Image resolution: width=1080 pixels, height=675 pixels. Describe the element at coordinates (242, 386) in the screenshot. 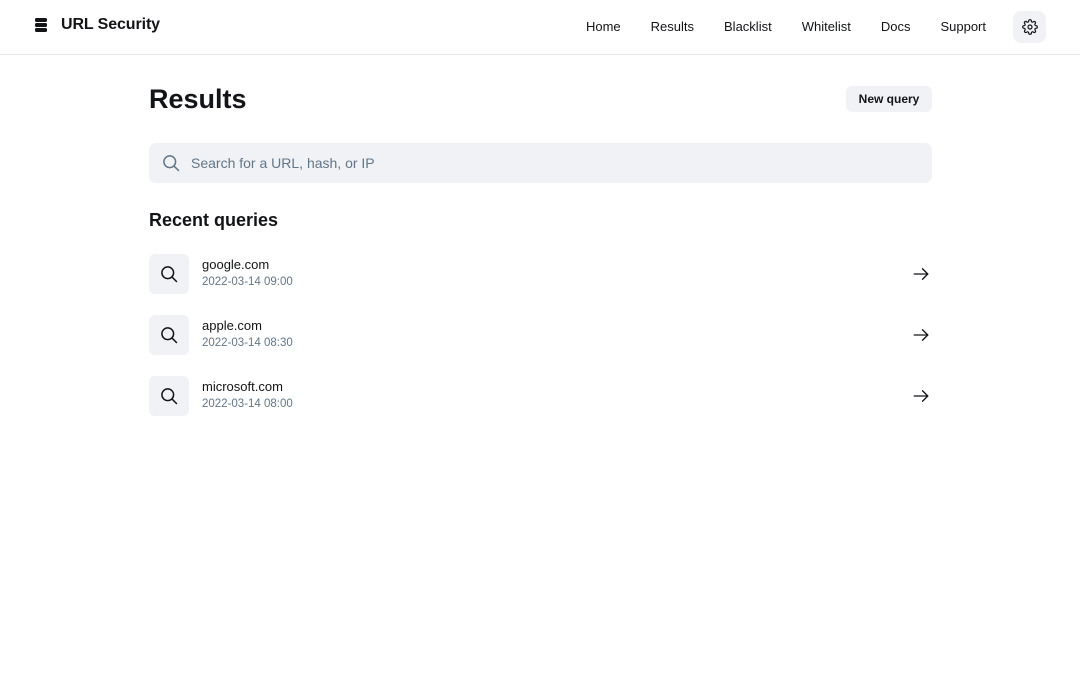

I see `query-name: microsoft.com` at that location.